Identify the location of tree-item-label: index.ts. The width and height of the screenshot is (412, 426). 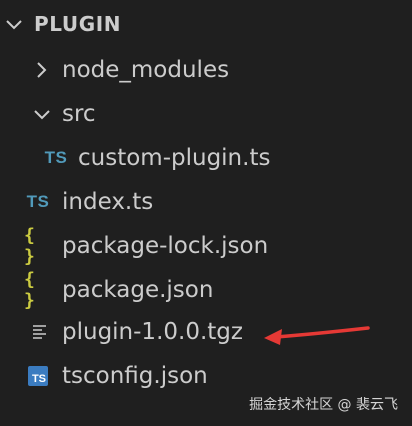
(108, 202).